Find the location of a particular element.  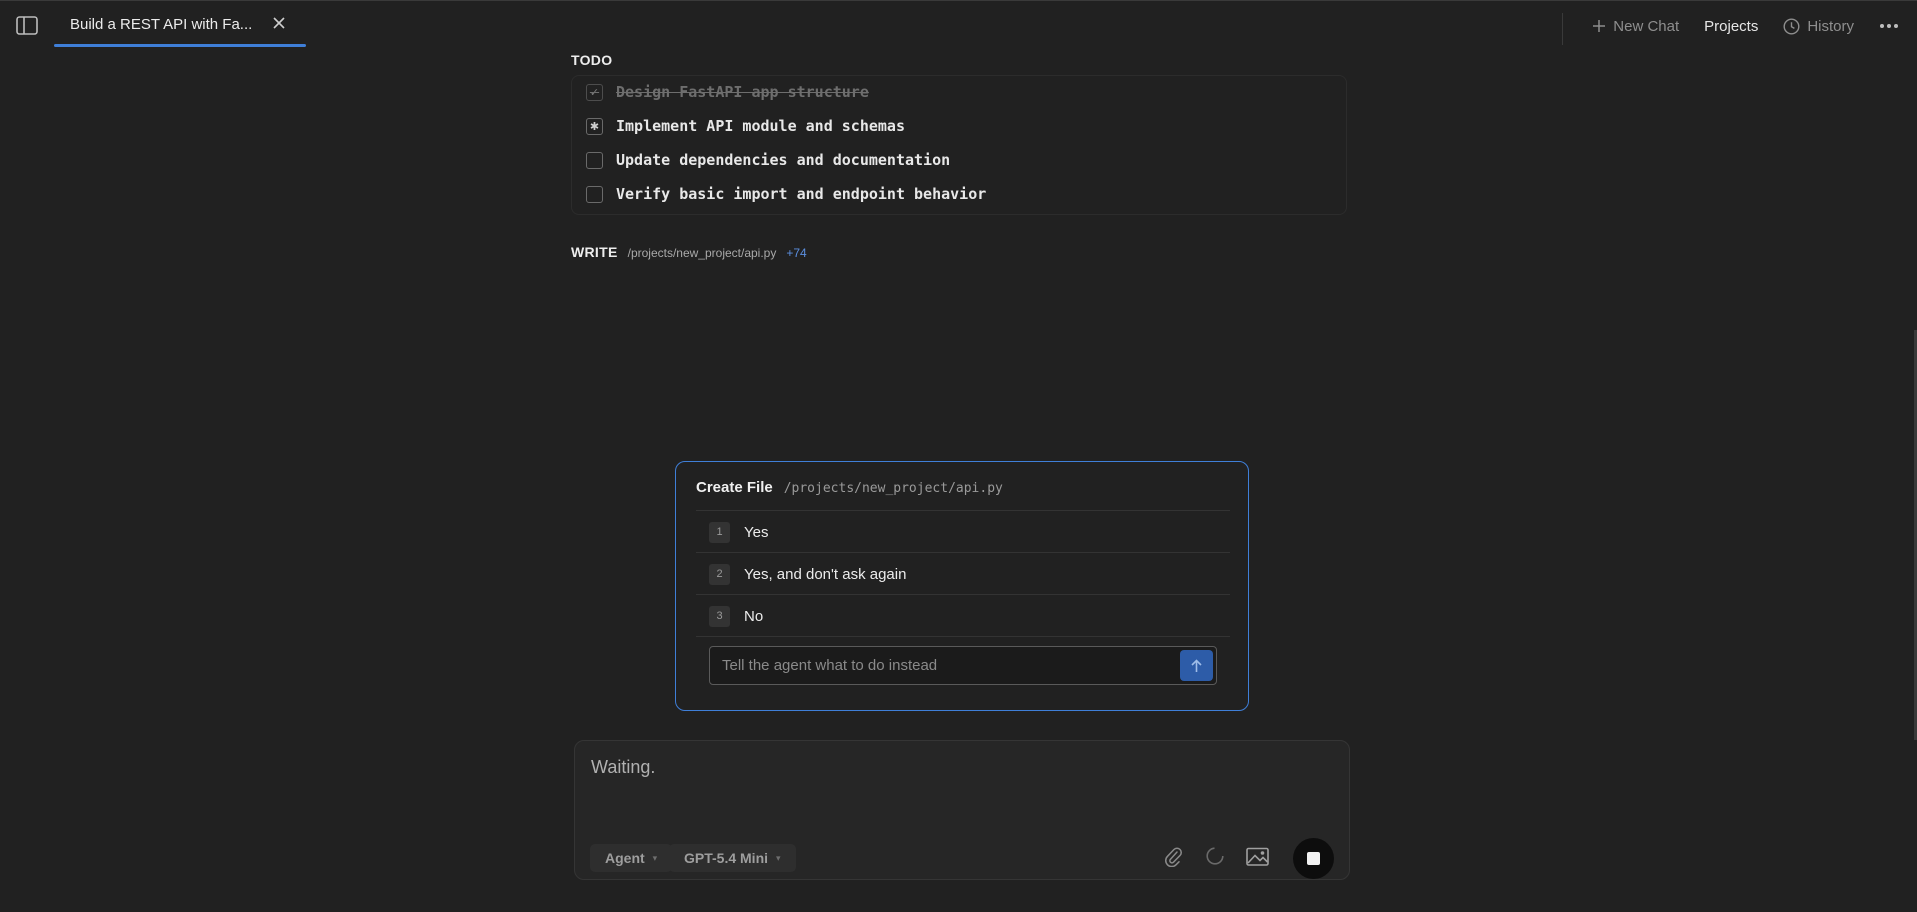

top-divider is located at coordinates (1562, 29).